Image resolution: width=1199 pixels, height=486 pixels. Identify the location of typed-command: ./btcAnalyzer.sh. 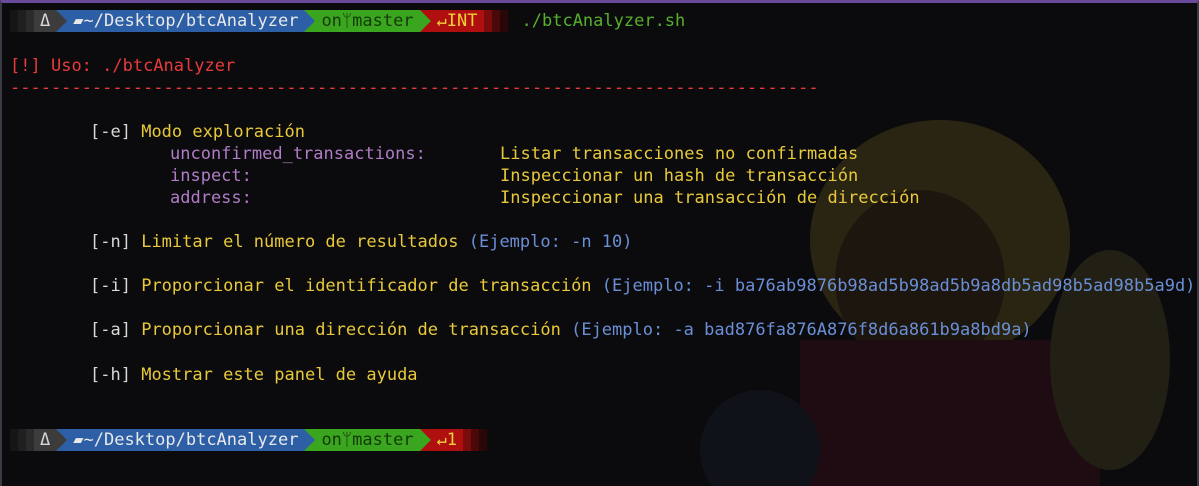
(603, 21).